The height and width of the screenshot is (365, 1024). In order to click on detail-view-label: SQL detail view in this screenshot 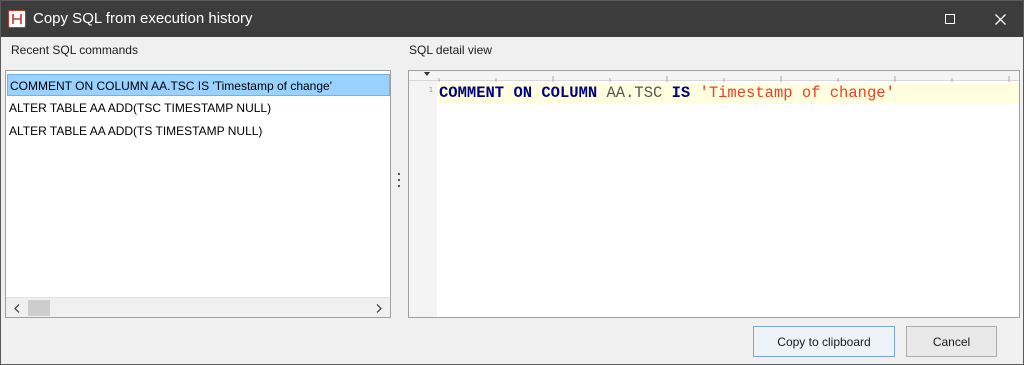, I will do `click(450, 50)`.